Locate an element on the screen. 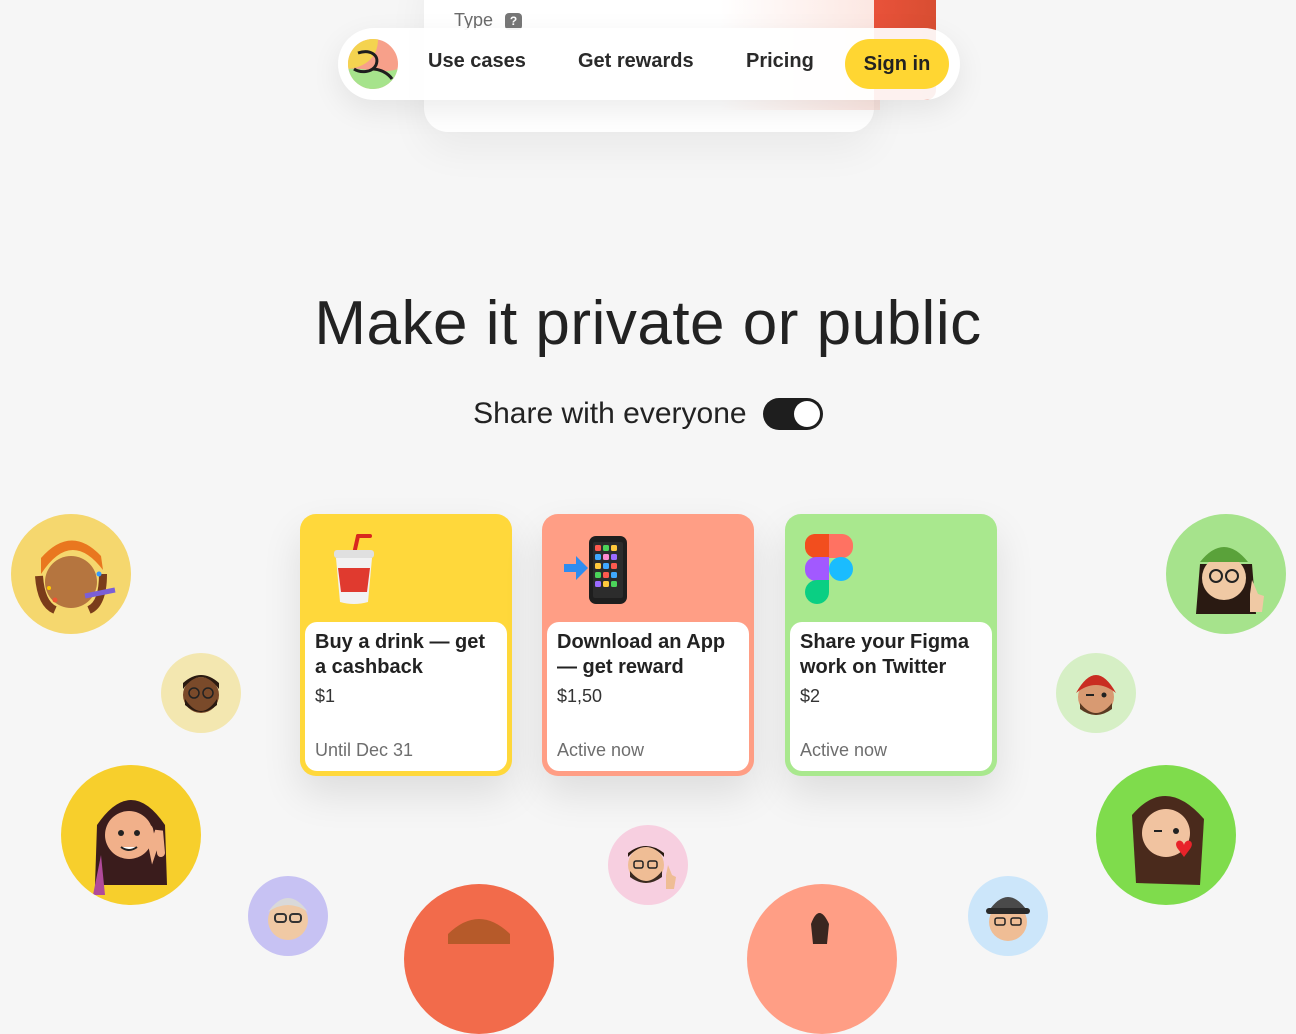  card-title: Buy a drink — get a cashback is located at coordinates (400, 654).